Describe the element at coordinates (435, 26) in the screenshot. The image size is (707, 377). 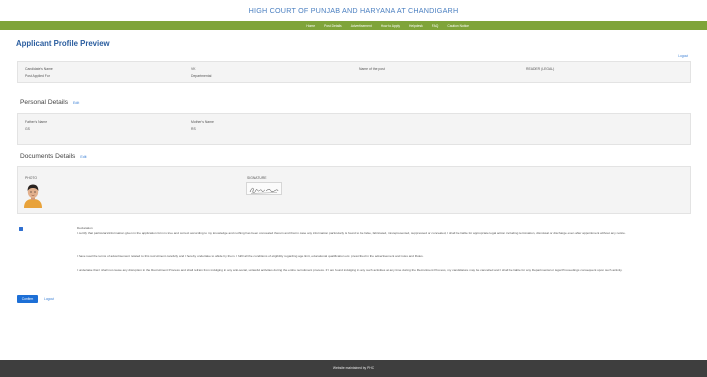
I see `nav-faq: FAQ` at that location.